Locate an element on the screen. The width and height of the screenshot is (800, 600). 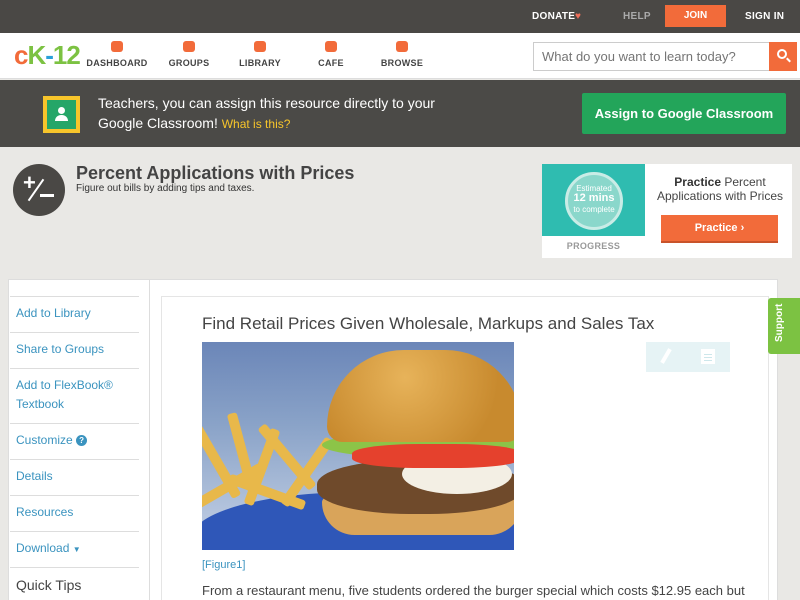
heart-icon: ♥ is located at coordinates (578, 16).